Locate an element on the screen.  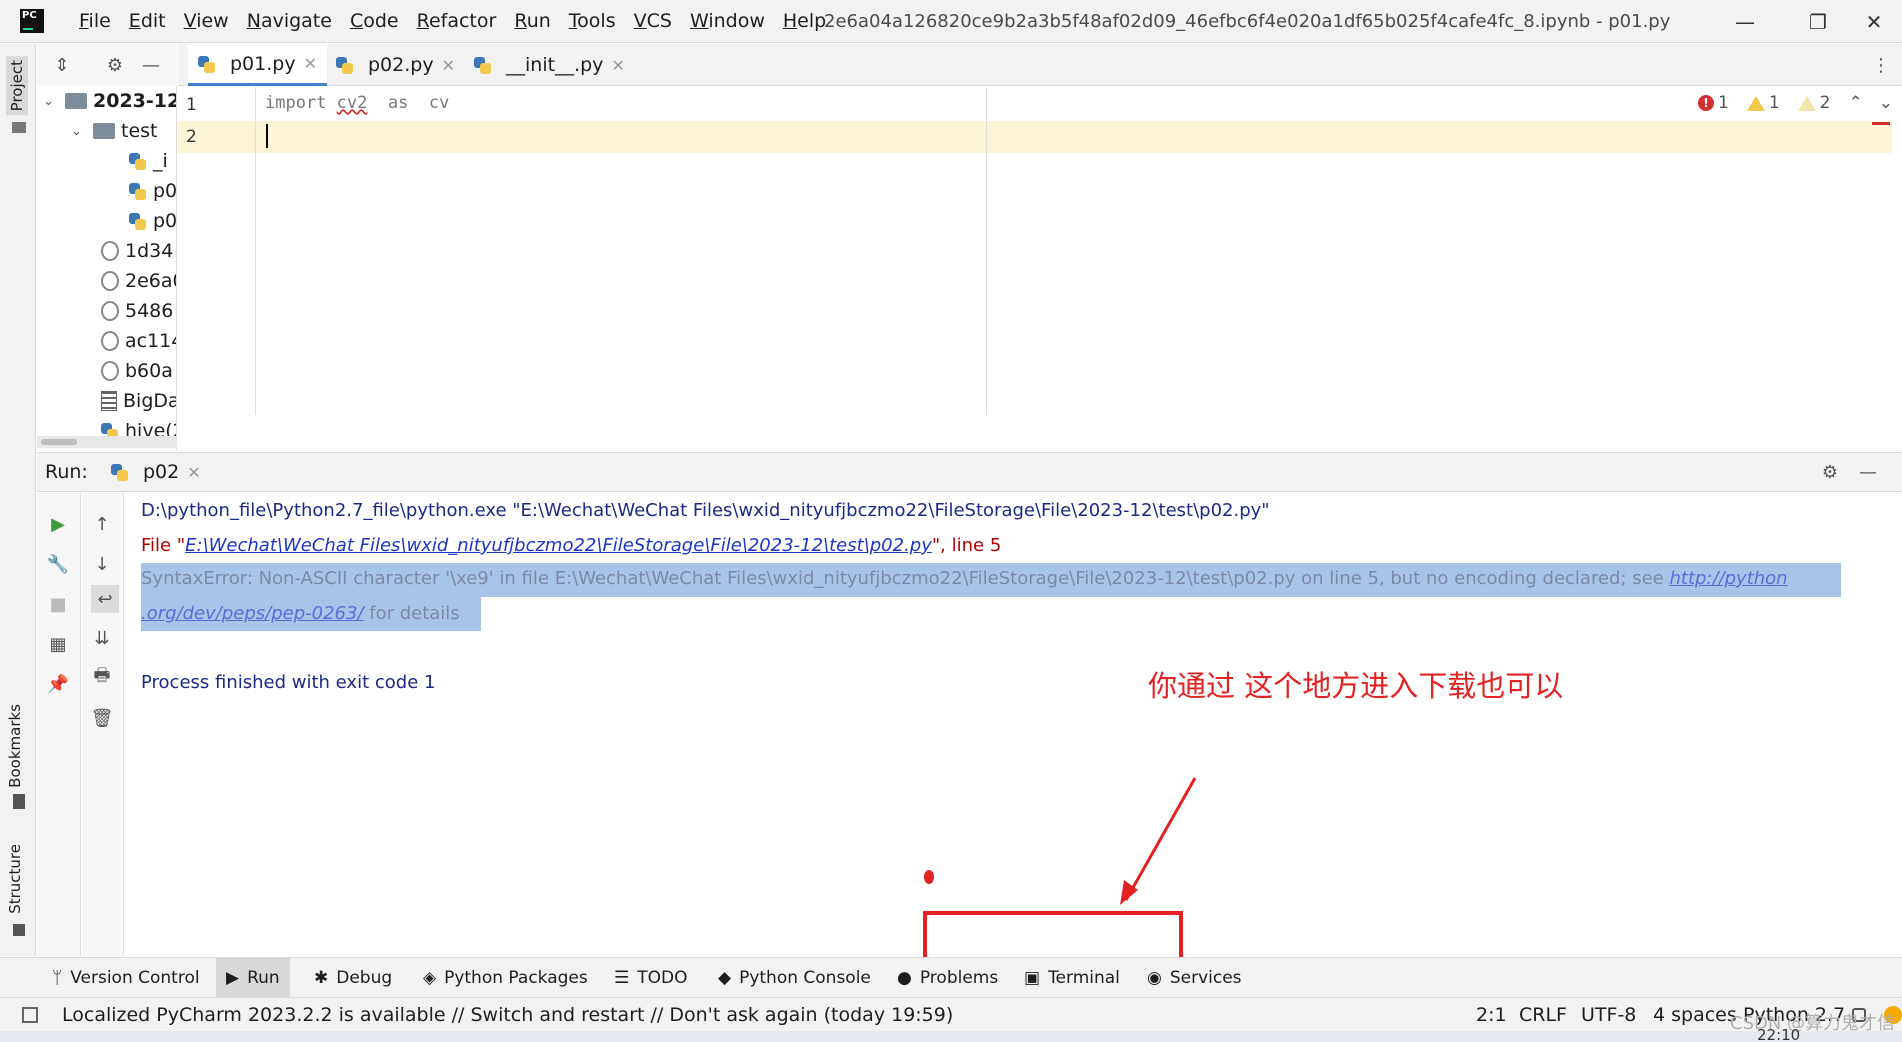
list-icon: ☰ is located at coordinates (622, 978).